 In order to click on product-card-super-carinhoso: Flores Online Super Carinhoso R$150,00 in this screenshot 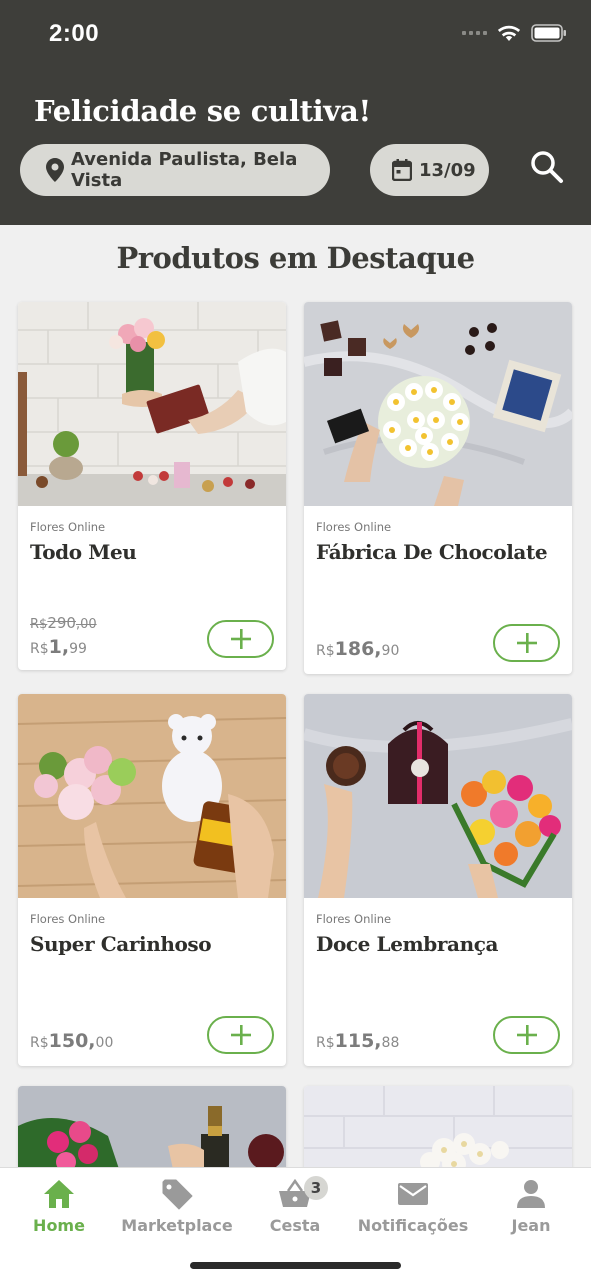, I will do `click(152, 880)`.